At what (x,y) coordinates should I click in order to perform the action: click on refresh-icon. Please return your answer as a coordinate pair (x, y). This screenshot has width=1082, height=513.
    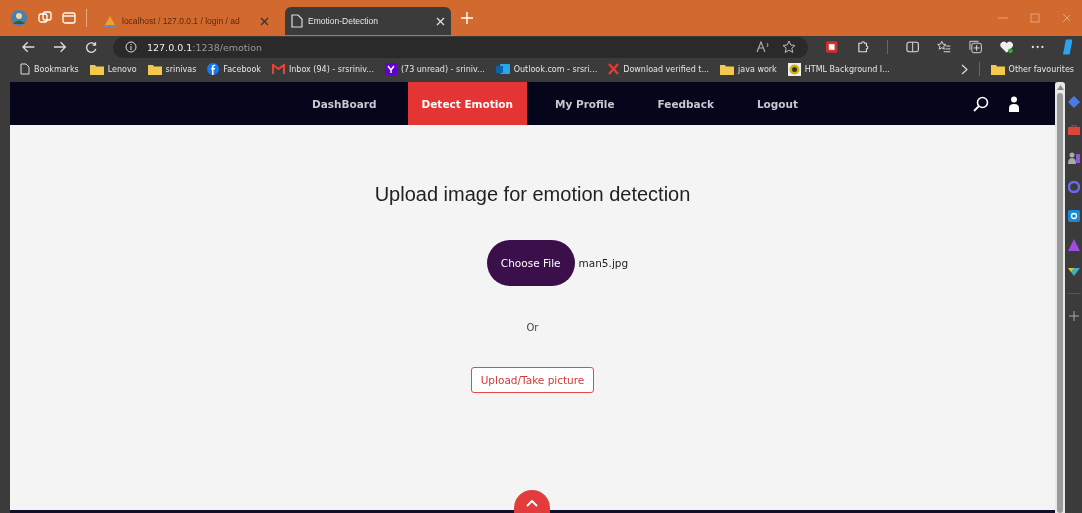
    Looking at the image, I should click on (90, 47).